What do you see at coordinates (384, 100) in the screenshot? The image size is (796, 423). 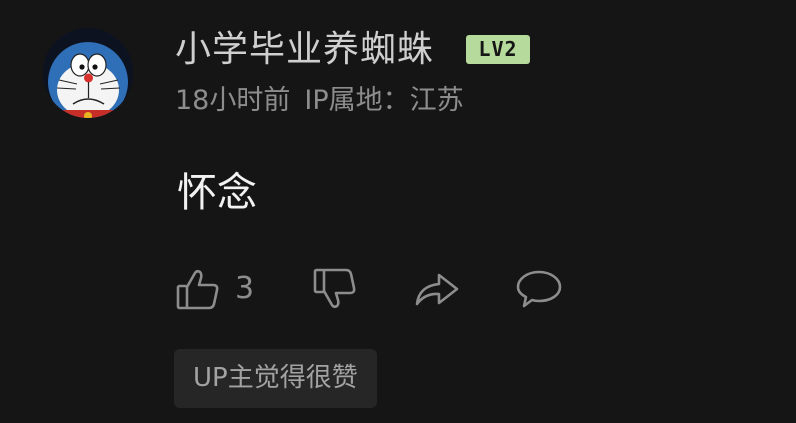 I see `ip-location: IP属地：江苏` at bounding box center [384, 100].